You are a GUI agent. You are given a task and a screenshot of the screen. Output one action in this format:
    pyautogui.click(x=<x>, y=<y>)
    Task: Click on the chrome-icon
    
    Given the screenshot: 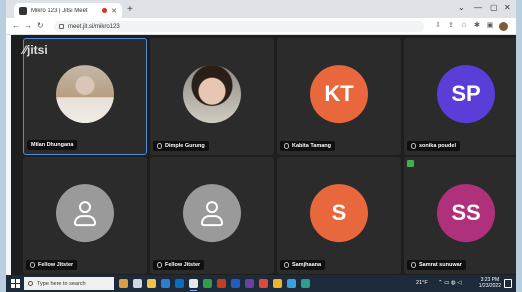 What is the action you would take?
    pyautogui.click(x=193, y=285)
    